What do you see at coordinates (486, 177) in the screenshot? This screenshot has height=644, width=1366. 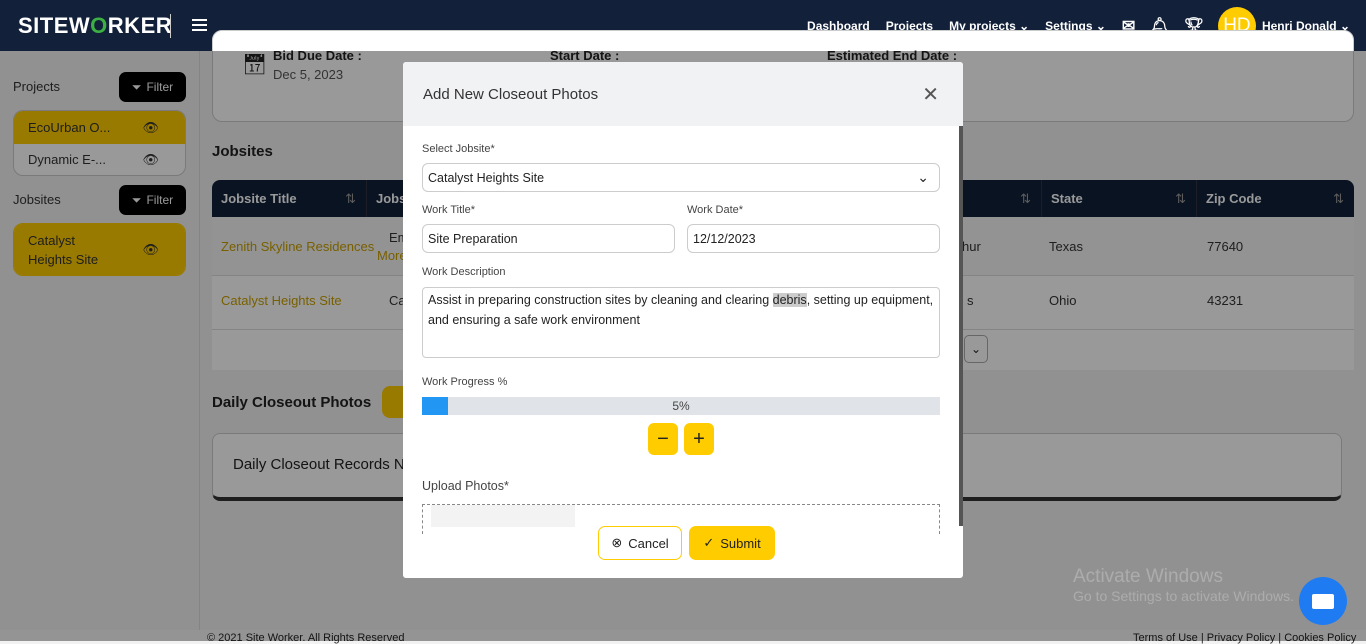 I see `select-value: Catalyst Heights Site` at bounding box center [486, 177].